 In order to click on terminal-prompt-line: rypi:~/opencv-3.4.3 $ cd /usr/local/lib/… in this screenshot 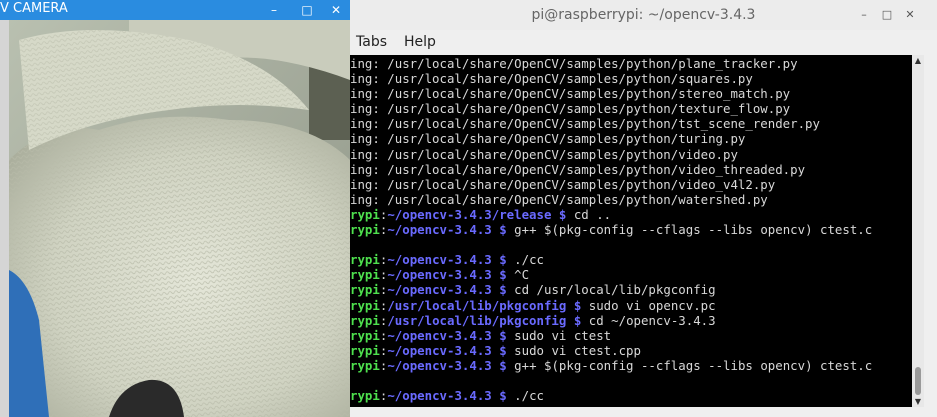, I will do `click(611, 289)`.